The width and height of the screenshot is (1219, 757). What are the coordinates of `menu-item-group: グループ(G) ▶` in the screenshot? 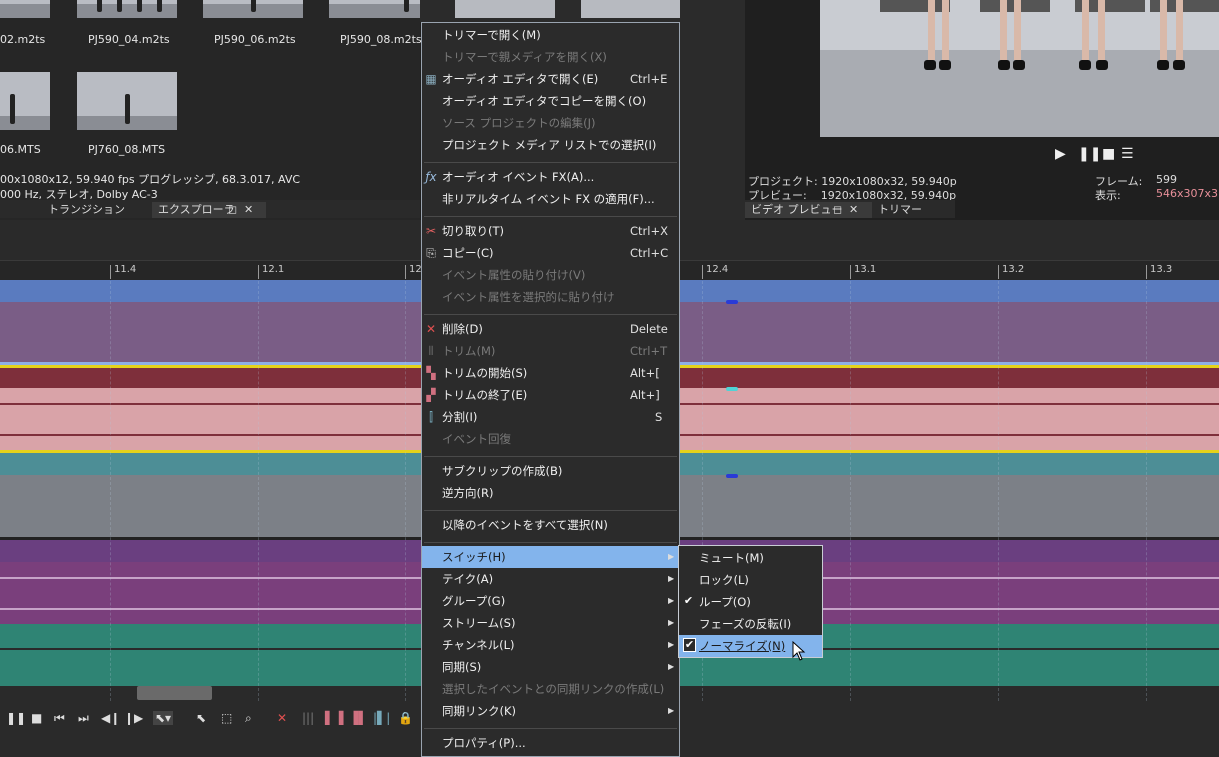 It's located at (550, 601).